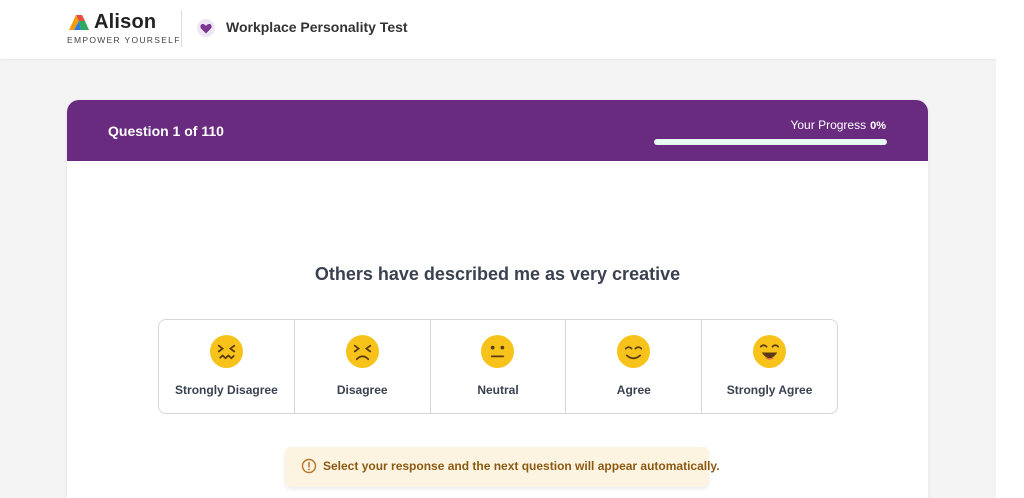 The image size is (1024, 498). I want to click on option-neutral: Neutral, so click(499, 366).